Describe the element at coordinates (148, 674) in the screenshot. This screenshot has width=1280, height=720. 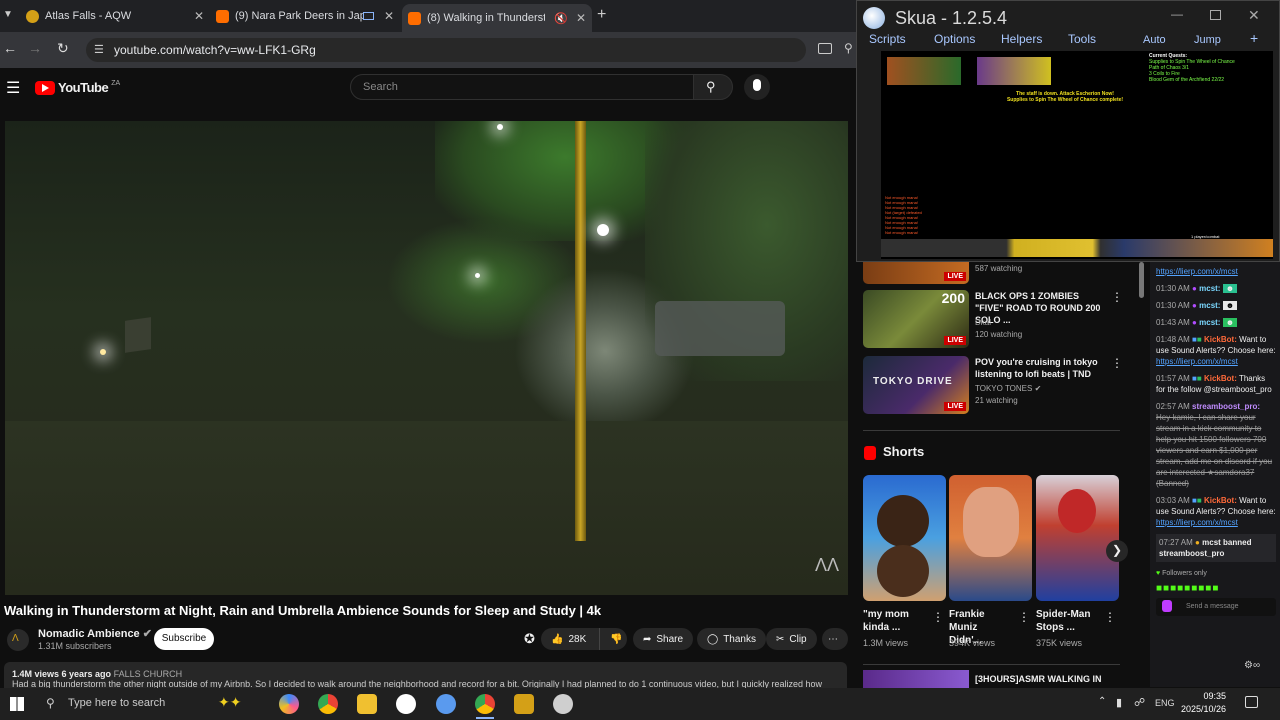
I see `location-tag: FALLS CHURCH` at that location.